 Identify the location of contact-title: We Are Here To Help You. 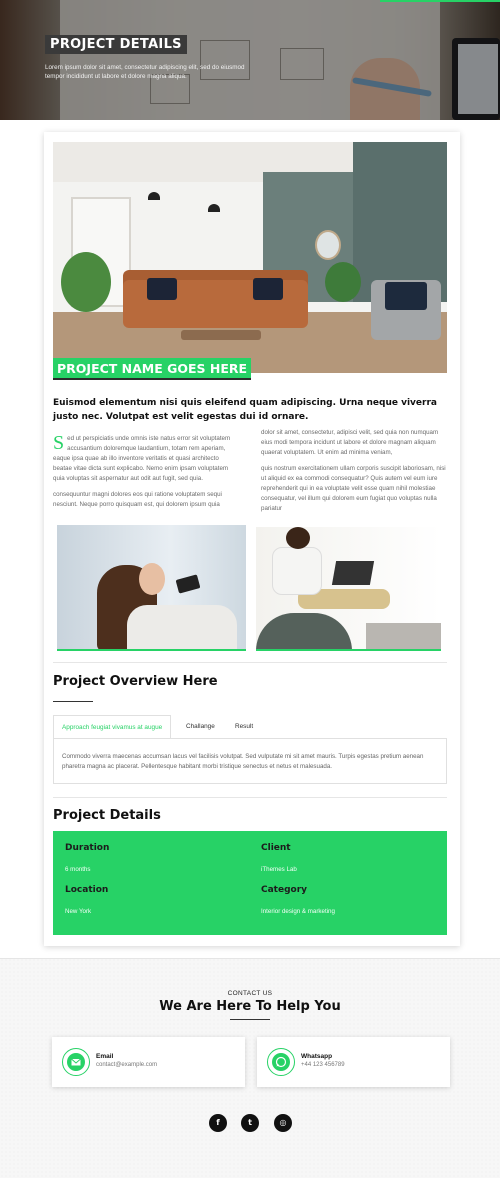
(250, 1006).